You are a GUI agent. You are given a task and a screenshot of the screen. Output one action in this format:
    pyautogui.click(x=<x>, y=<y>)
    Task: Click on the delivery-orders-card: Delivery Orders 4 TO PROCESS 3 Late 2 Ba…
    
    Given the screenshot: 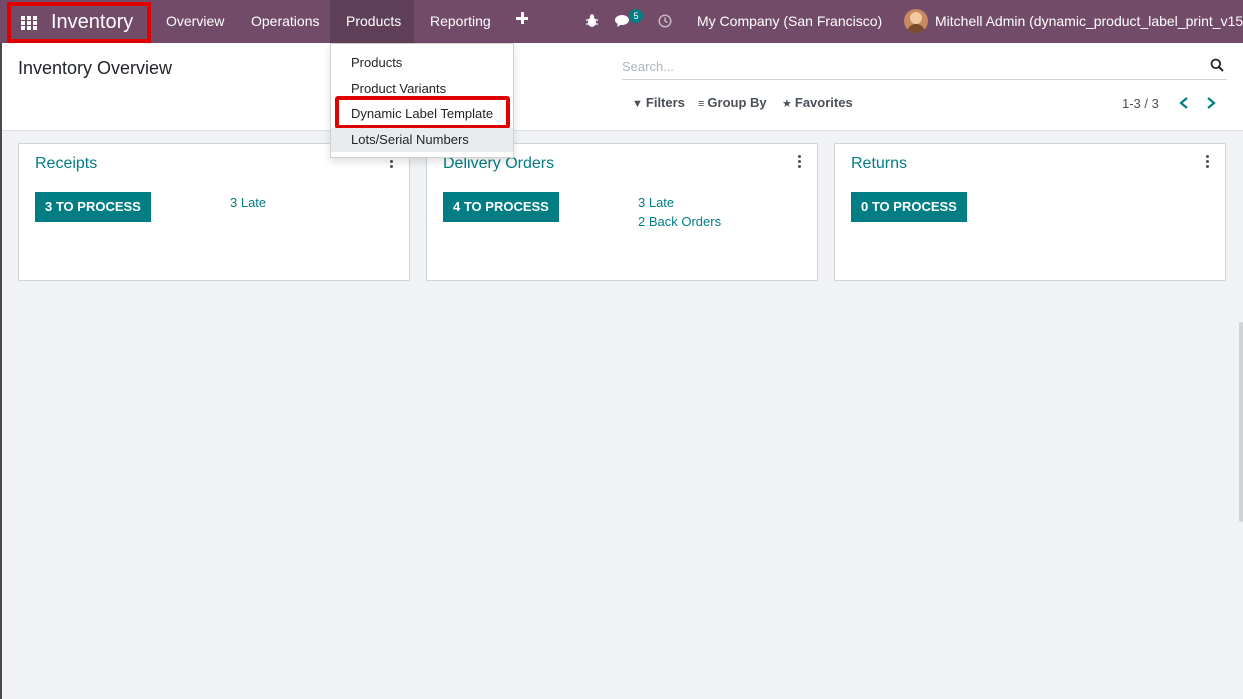 What is the action you would take?
    pyautogui.click(x=622, y=212)
    